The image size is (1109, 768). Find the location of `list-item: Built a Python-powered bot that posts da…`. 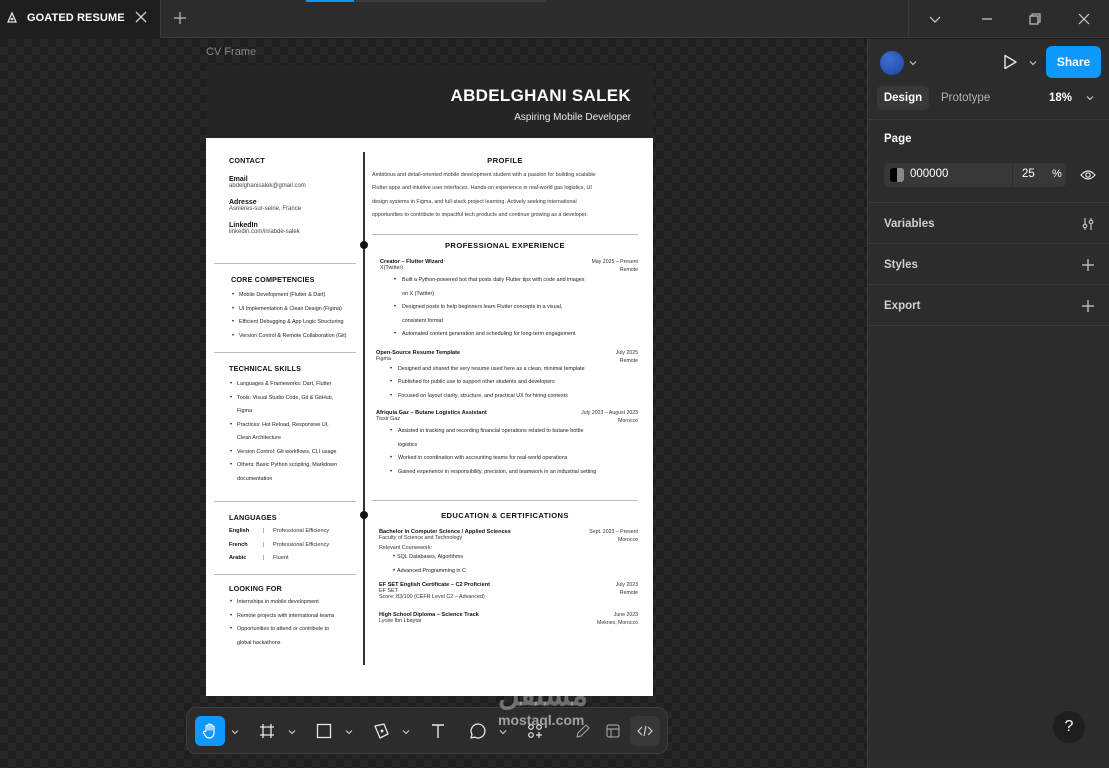

list-item: Built a Python-powered bot that posts da… is located at coordinates (509, 281).